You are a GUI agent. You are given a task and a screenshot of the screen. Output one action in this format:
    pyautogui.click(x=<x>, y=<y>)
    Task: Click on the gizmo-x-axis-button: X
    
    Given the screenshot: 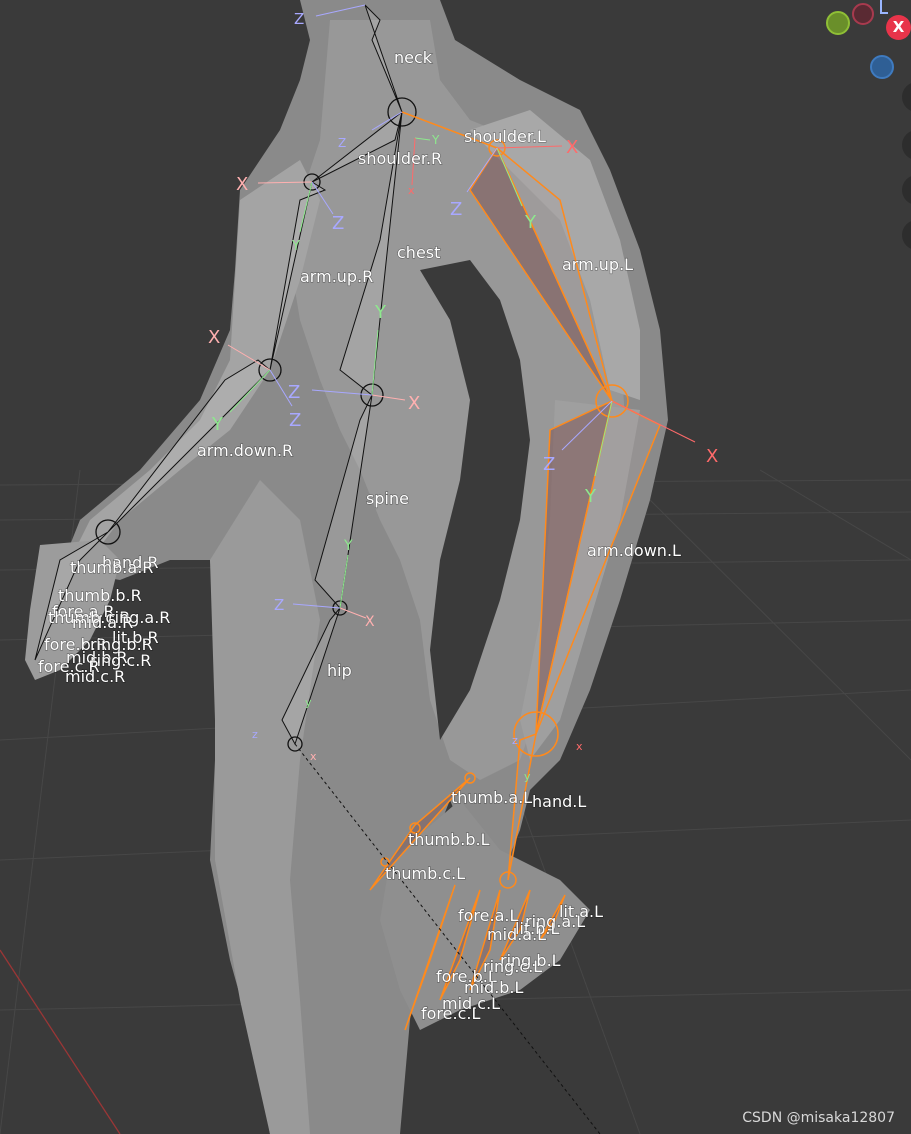 What is the action you would take?
    pyautogui.click(x=898, y=27)
    